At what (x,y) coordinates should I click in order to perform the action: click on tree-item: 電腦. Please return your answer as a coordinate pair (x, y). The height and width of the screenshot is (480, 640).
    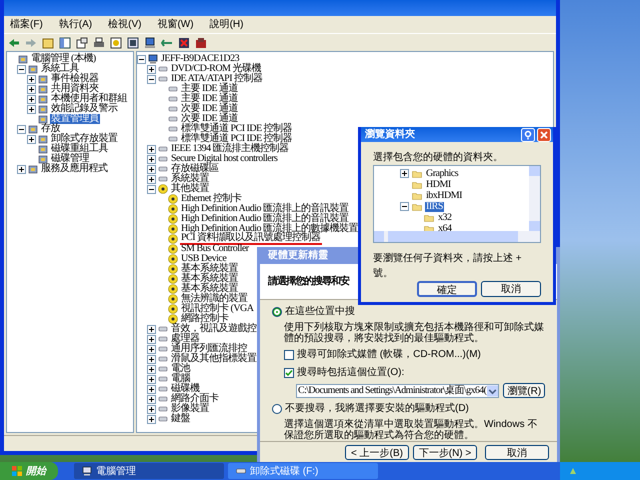
    Looking at the image, I should click on (180, 379).